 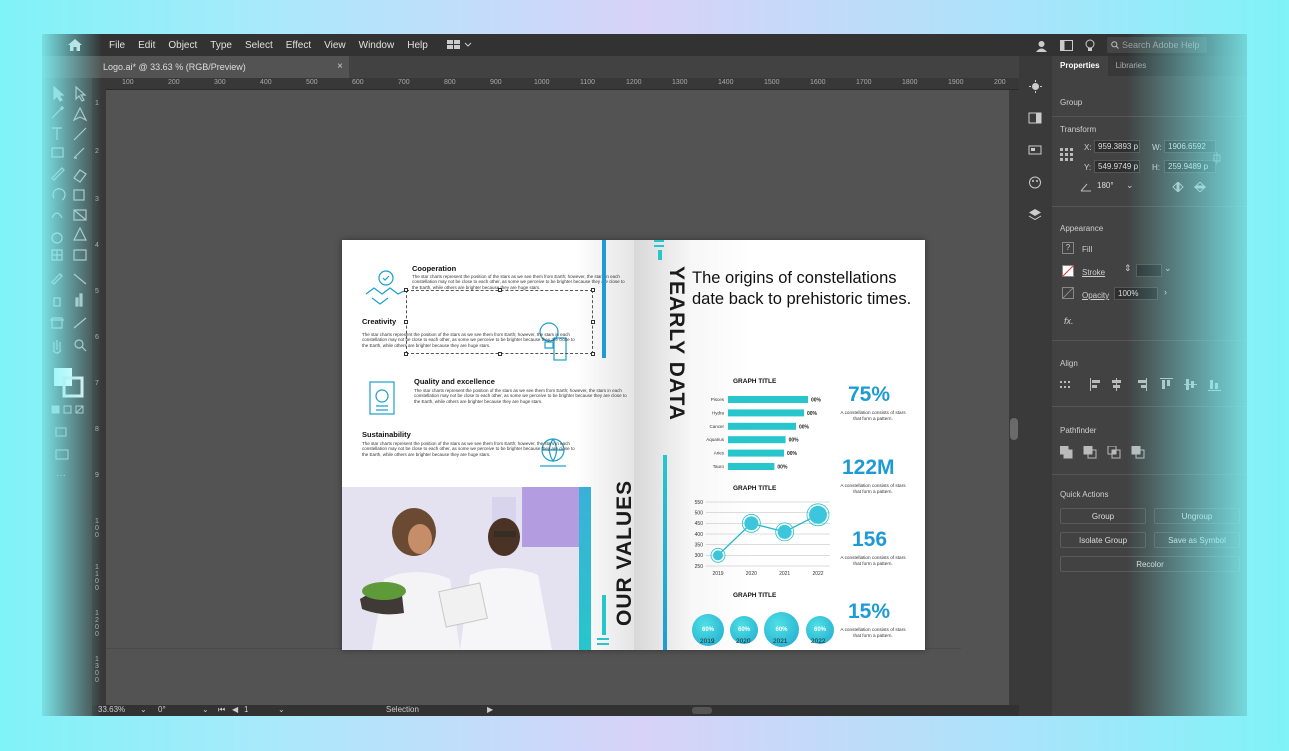 What do you see at coordinates (377, 45) in the screenshot?
I see `menu-window: Window` at bounding box center [377, 45].